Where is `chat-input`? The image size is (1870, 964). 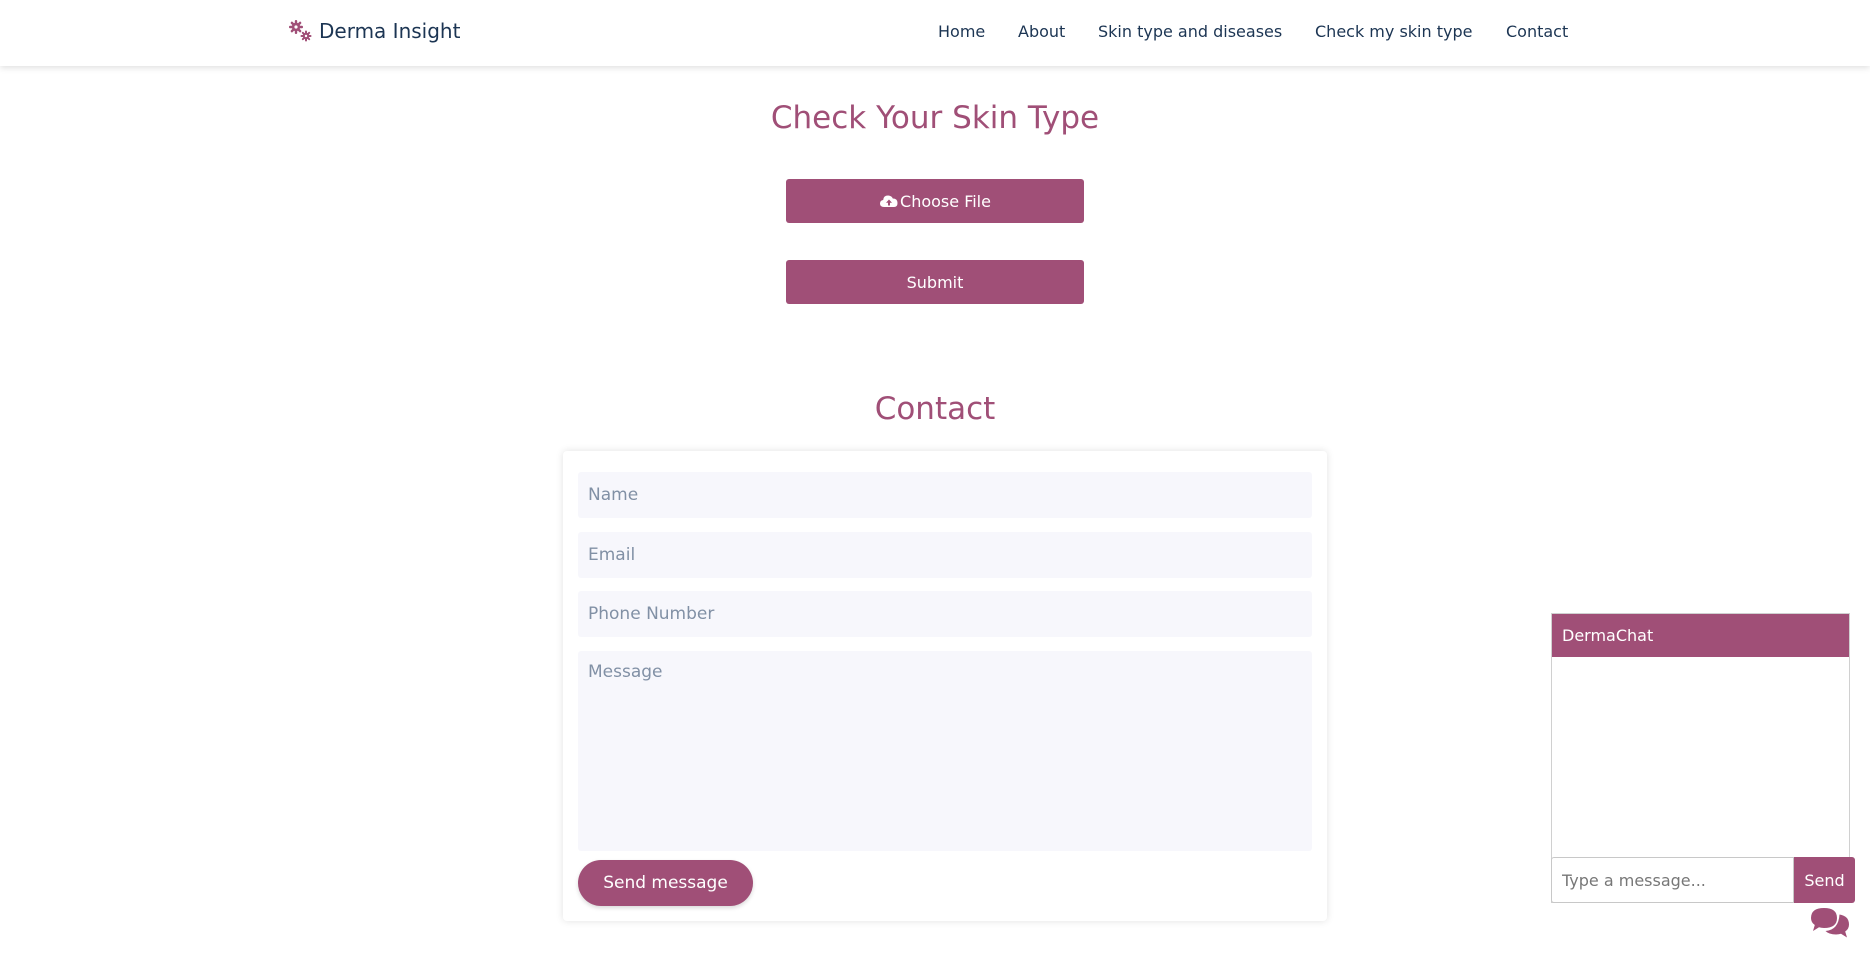
chat-input is located at coordinates (1672, 880).